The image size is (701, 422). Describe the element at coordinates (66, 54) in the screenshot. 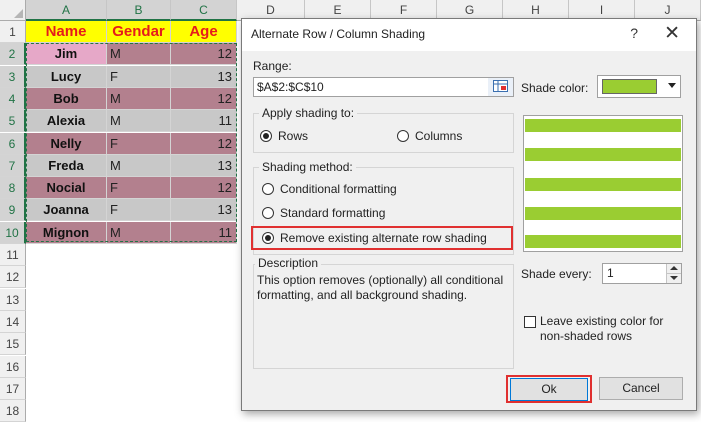

I see `name-cell: Jim` at that location.